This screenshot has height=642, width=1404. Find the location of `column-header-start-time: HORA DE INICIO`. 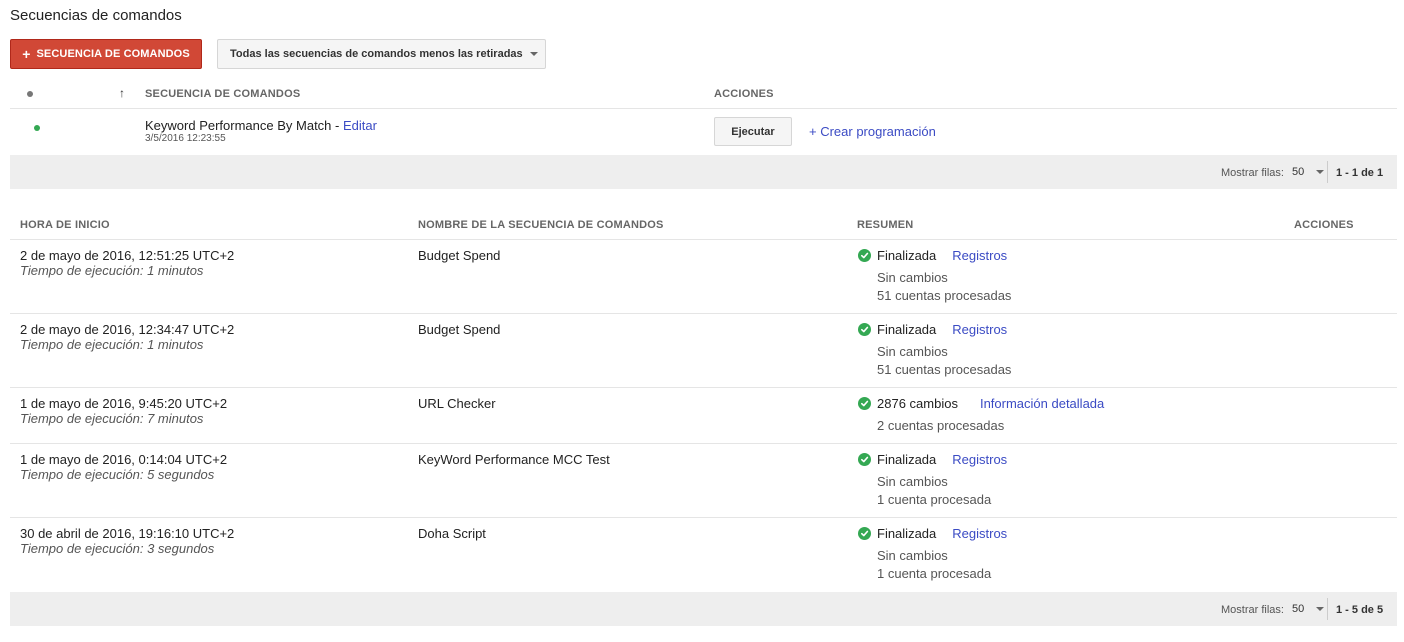

column-header-start-time: HORA DE INICIO is located at coordinates (65, 225).